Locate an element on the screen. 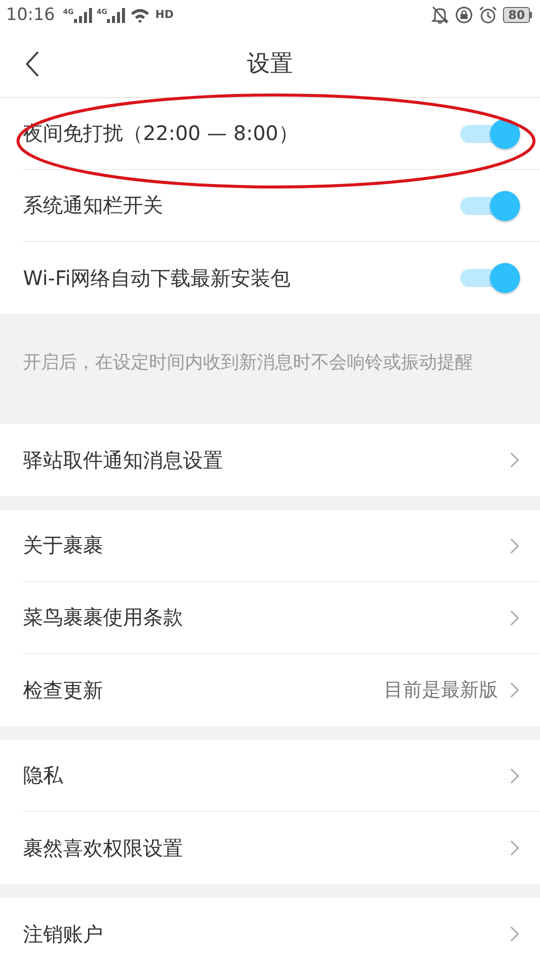 Image resolution: width=540 pixels, height=960 pixels. setting-label: 注销账户 is located at coordinates (63, 934).